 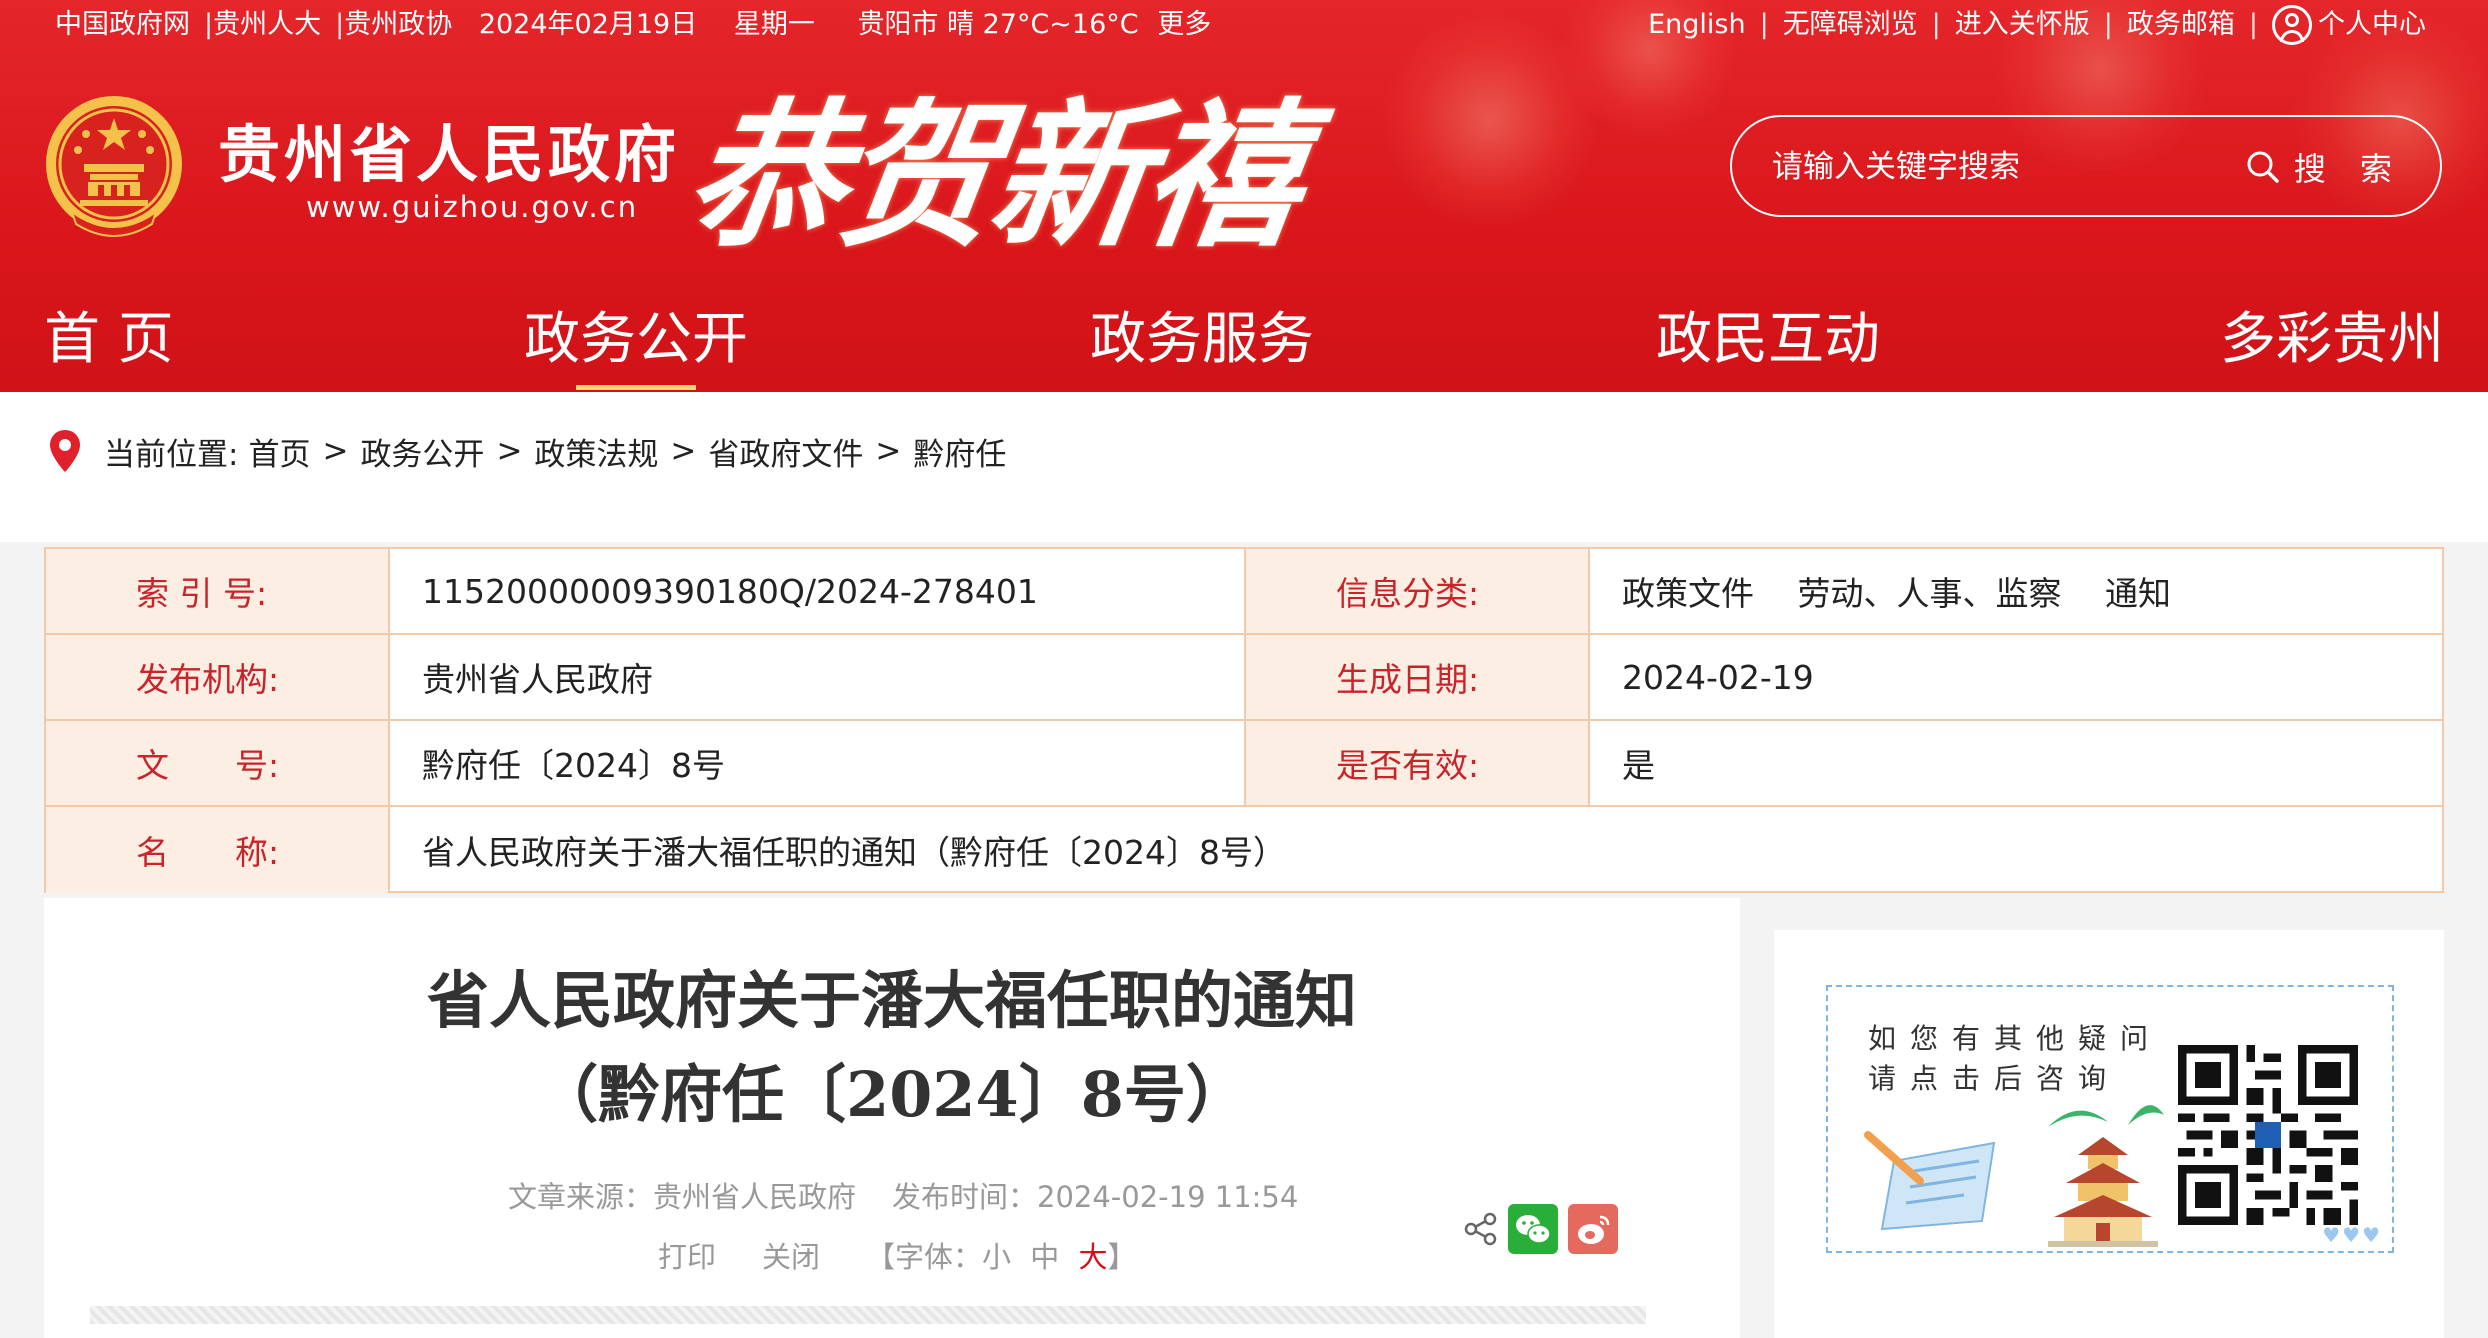 What do you see at coordinates (398, 24) in the screenshot?
I see `link-gz-cppcc: 贵州政协` at bounding box center [398, 24].